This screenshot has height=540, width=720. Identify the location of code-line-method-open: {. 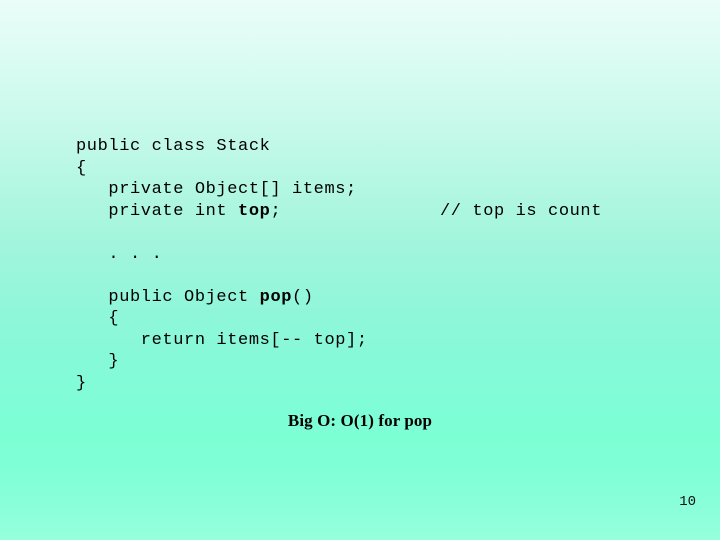
(98, 318).